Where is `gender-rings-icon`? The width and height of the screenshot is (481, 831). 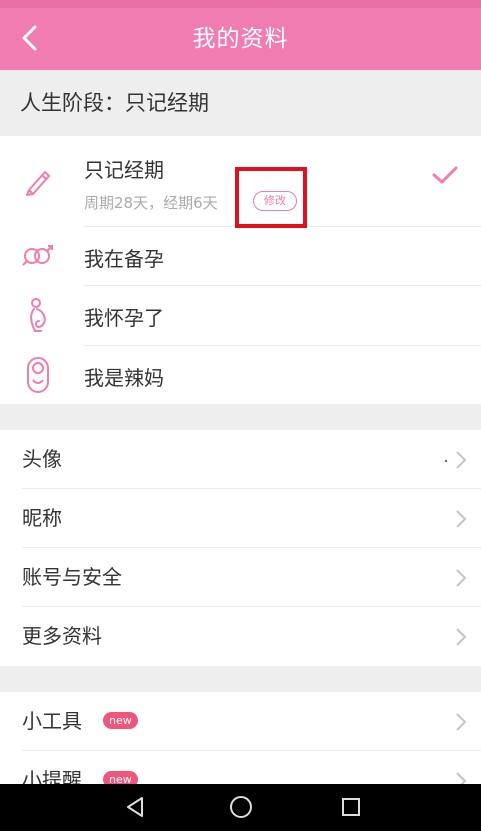 gender-rings-icon is located at coordinates (38, 256).